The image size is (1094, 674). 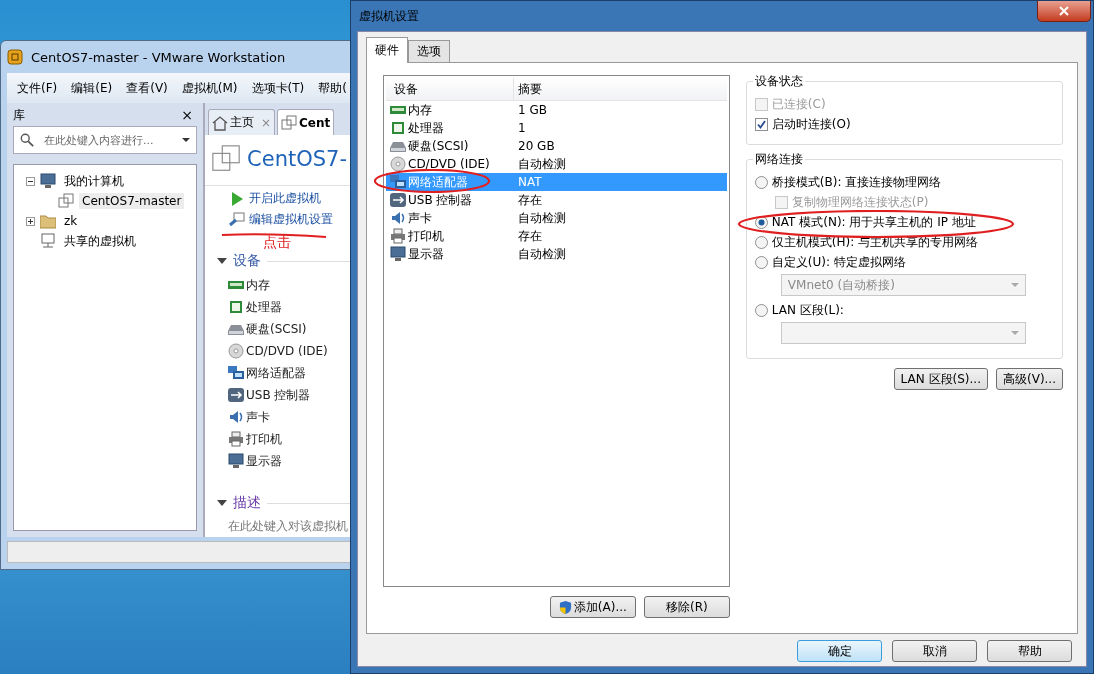 I want to click on device-link: 显示器, so click(x=264, y=461).